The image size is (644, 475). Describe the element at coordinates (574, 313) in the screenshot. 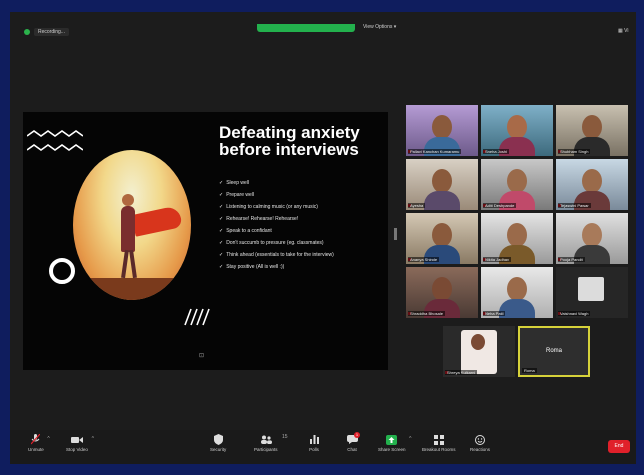

I see `participant-name: Vaishnavi Wagh` at that location.